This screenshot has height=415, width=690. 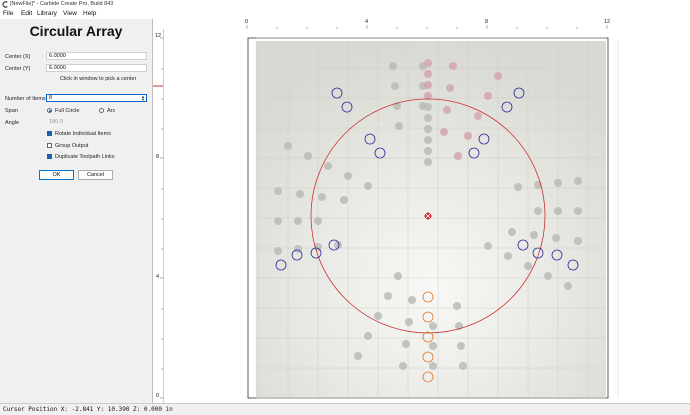 I want to click on rotate-items-label: Rotate Individual Items, so click(x=83, y=134).